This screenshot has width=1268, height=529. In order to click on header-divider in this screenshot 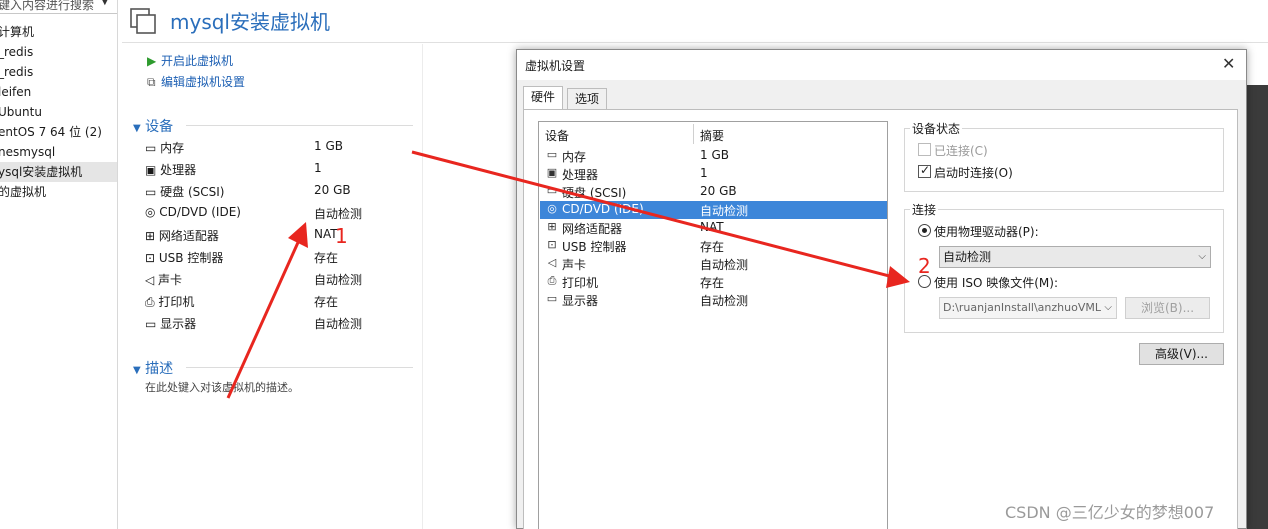, I will do `click(695, 42)`.